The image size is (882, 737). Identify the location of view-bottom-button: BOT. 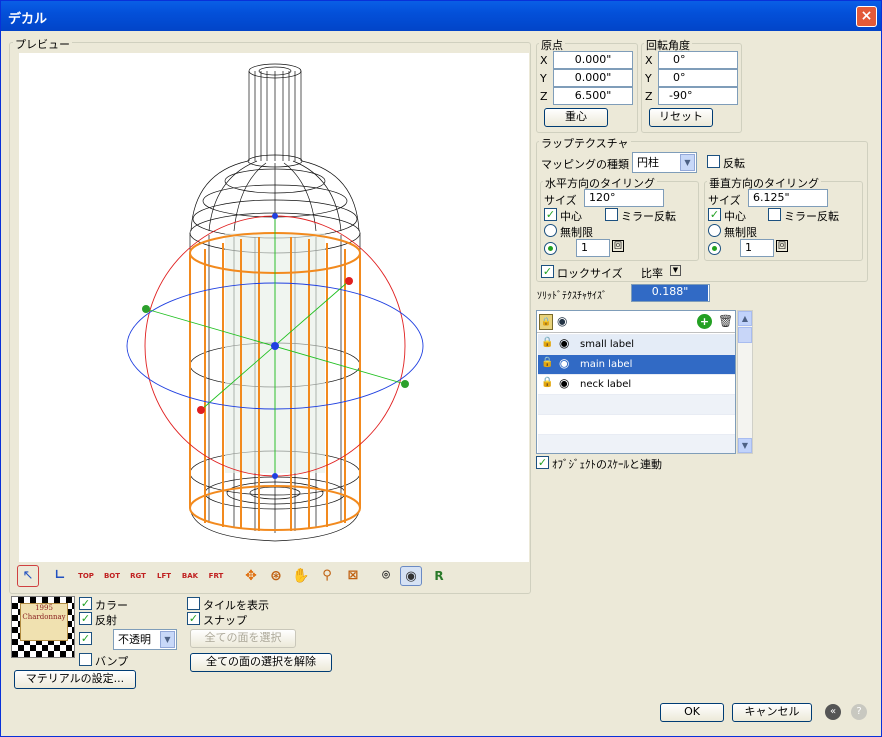
(112, 576).